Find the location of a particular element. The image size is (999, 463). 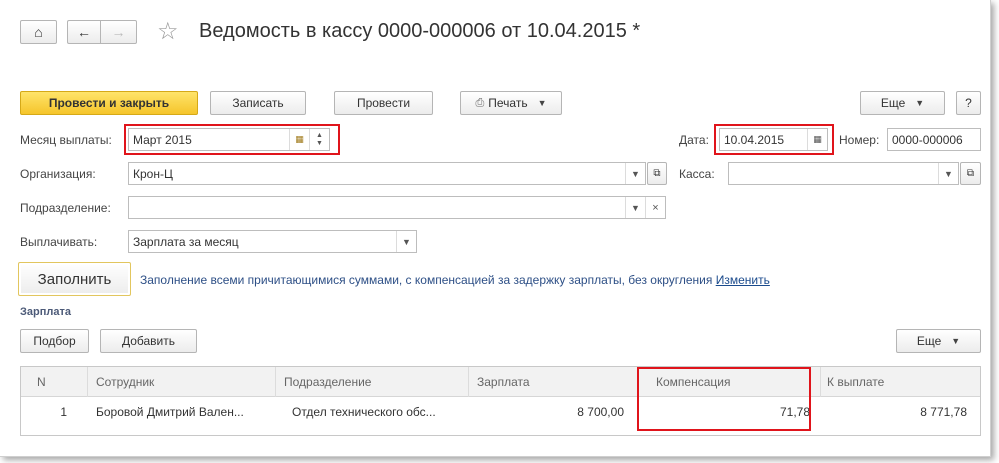

help-button: ? is located at coordinates (968, 103).